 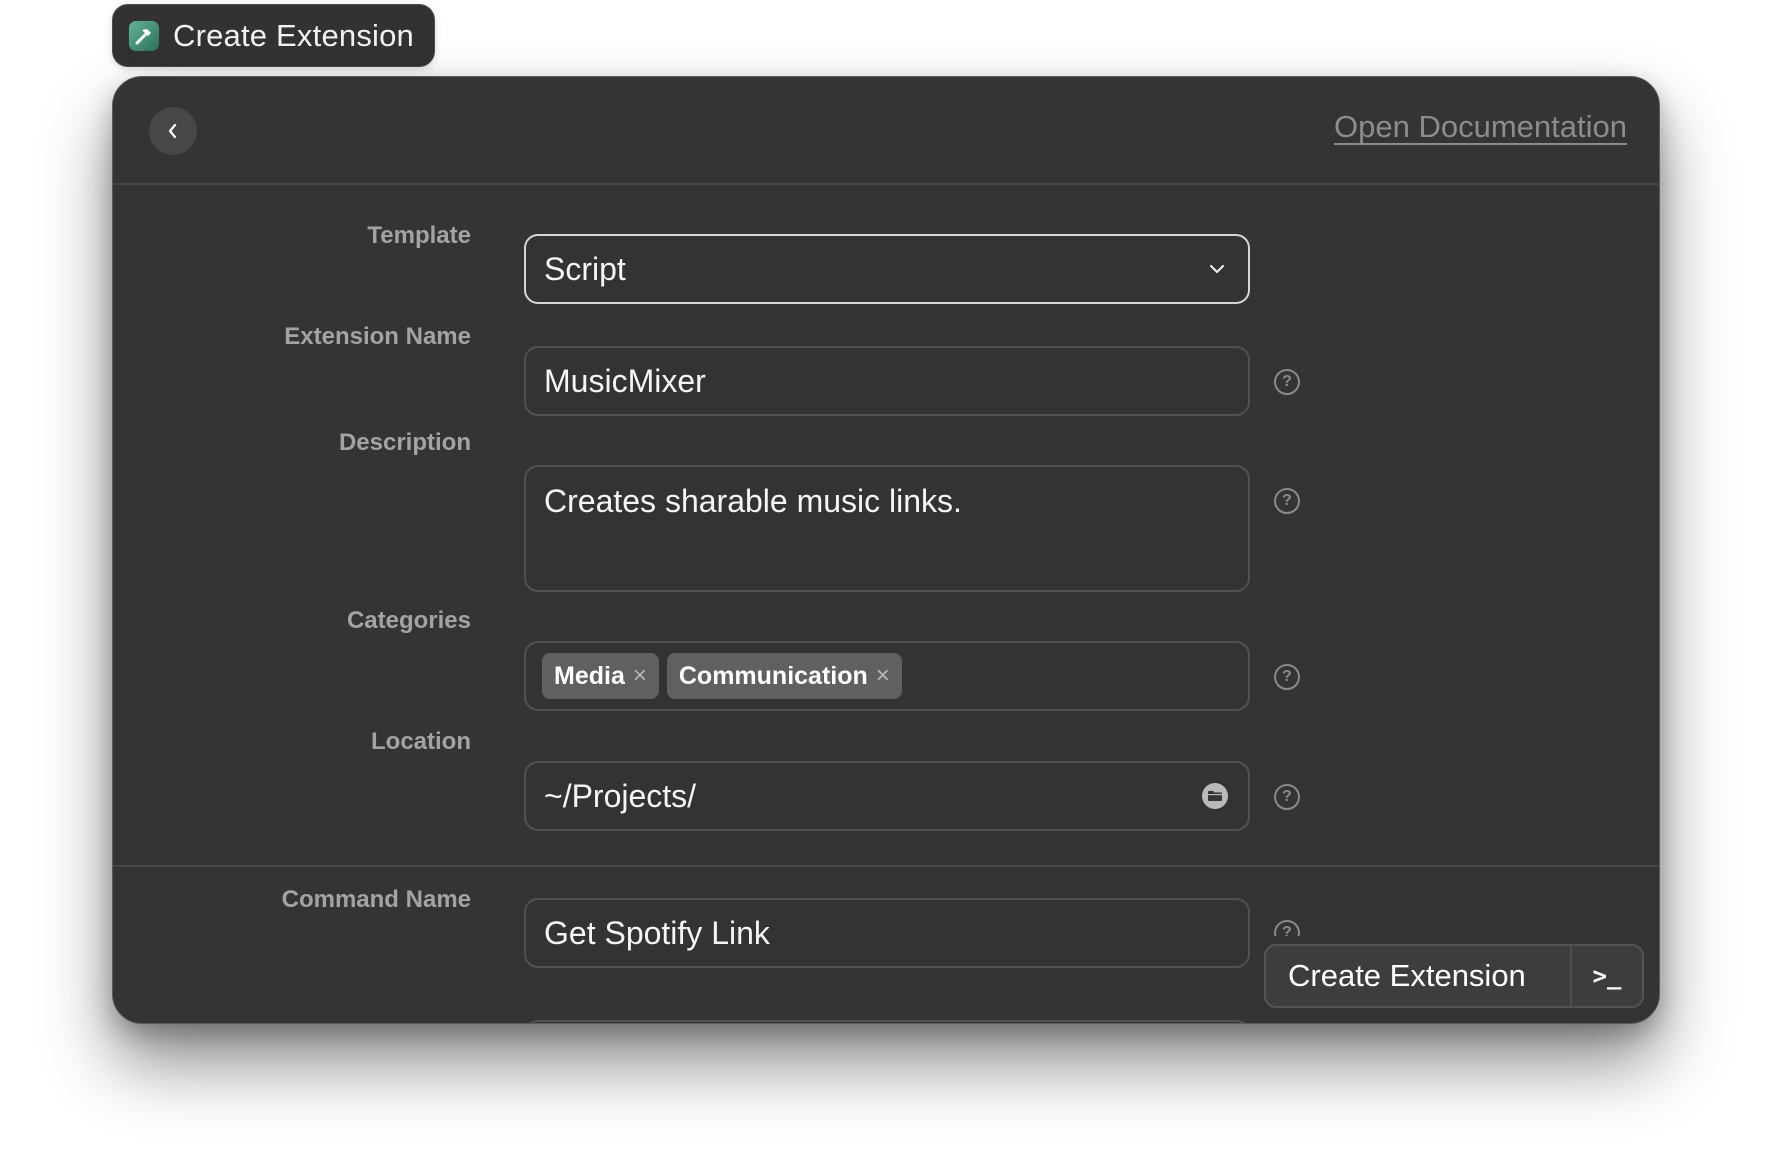 I want to click on action-bar: Create Extension >_, so click(x=1454, y=976).